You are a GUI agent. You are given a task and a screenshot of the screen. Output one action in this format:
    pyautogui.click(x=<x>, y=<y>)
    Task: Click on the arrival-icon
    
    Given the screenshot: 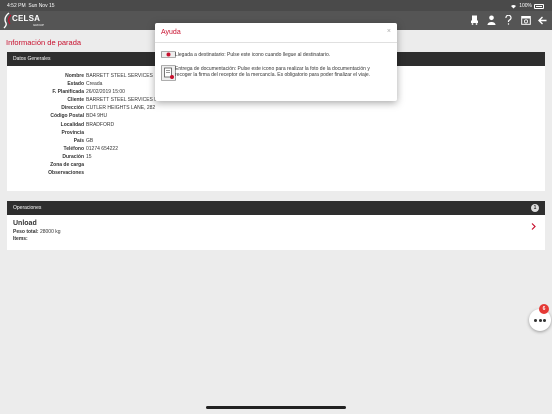 What is the action you would take?
    pyautogui.click(x=168, y=54)
    